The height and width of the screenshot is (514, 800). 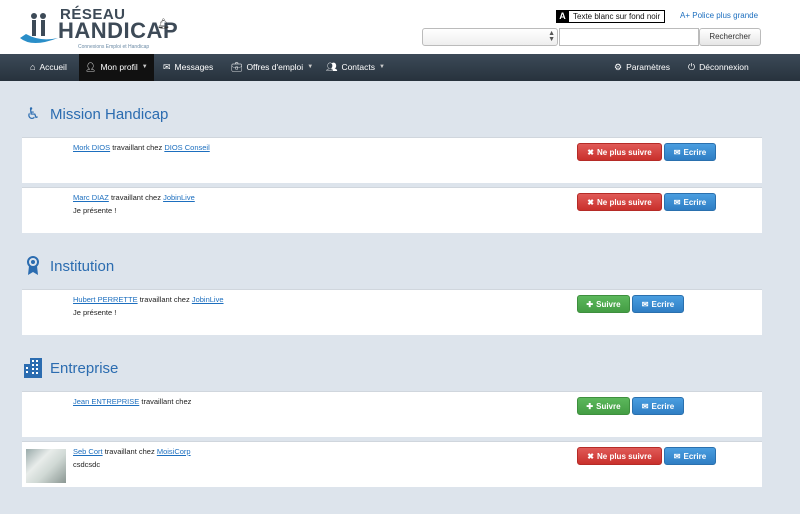 What do you see at coordinates (106, 401) in the screenshot?
I see `contact-name-link: Jean ENTREPRISE` at bounding box center [106, 401].